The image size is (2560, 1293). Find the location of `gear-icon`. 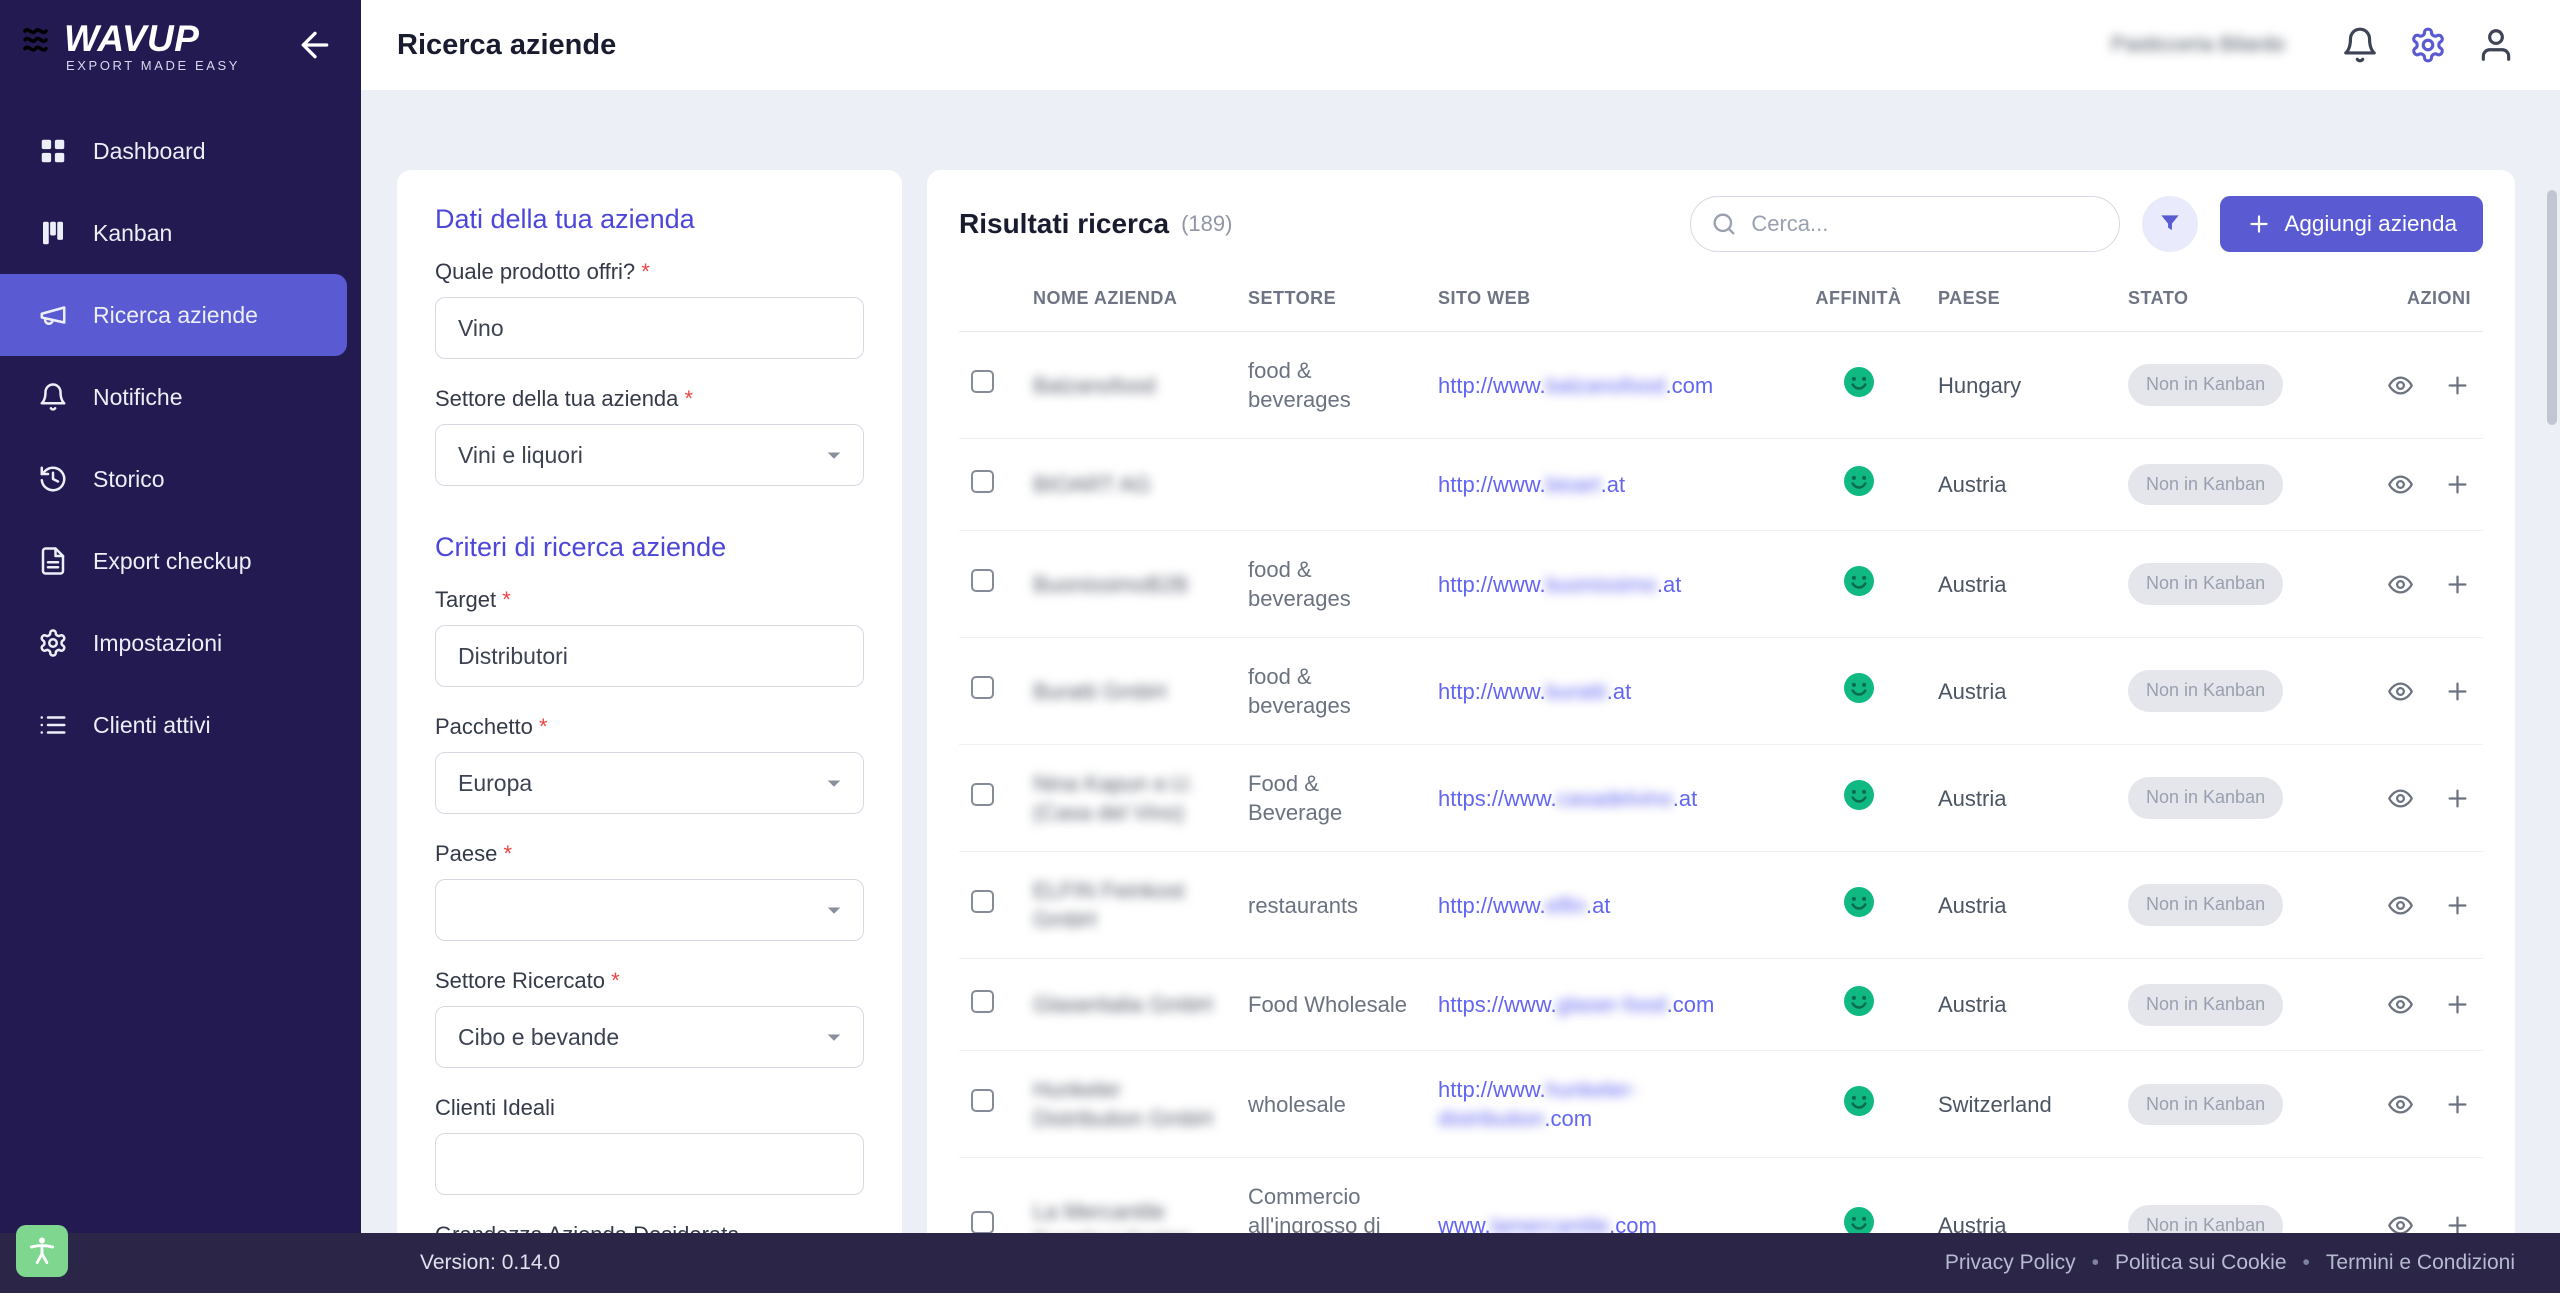

gear-icon is located at coordinates (53, 643).